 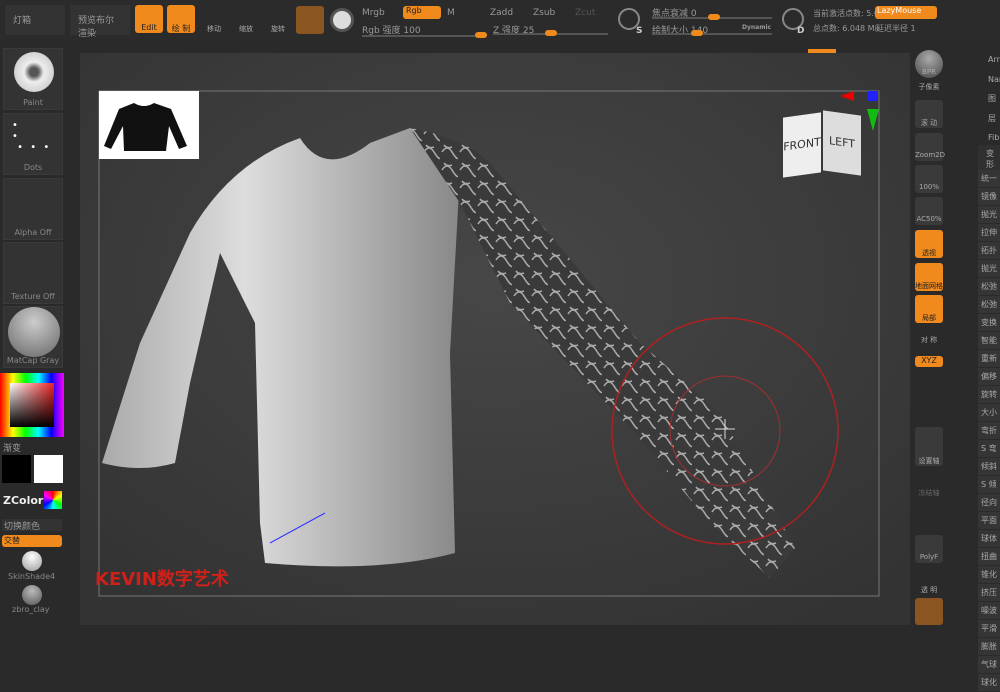 What do you see at coordinates (310, 20) in the screenshot?
I see `brush-mode-button` at bounding box center [310, 20].